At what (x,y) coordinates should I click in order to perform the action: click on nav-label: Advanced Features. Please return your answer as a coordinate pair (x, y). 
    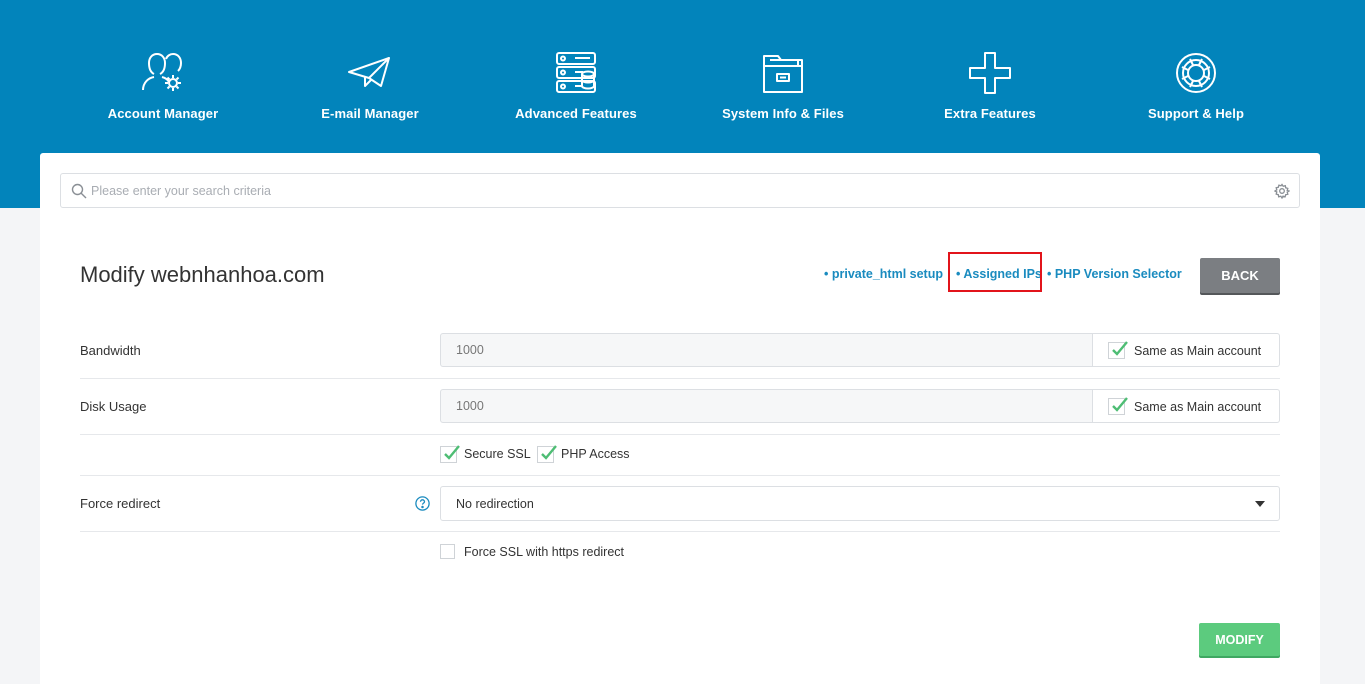
    Looking at the image, I should click on (576, 113).